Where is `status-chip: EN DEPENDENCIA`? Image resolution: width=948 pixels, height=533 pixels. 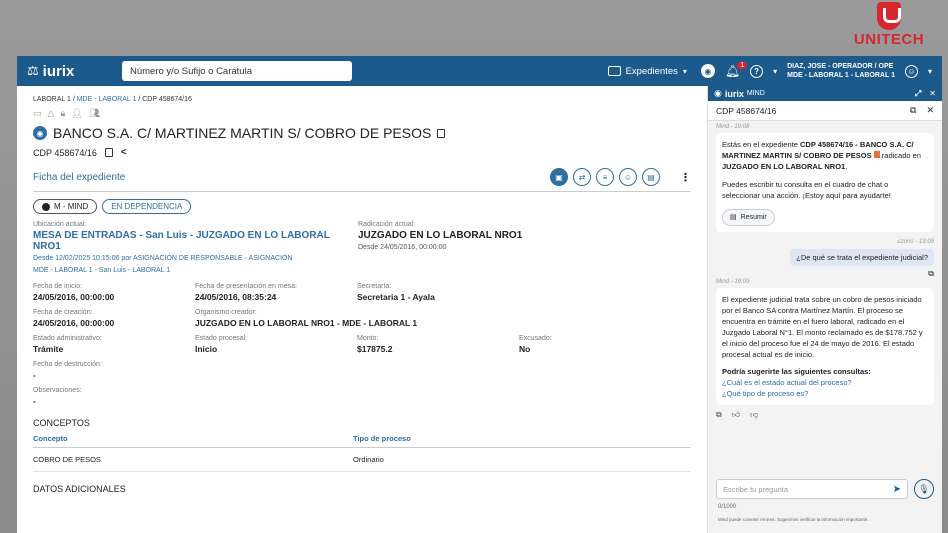
status-chip: EN DEPENDENCIA is located at coordinates (147, 206).